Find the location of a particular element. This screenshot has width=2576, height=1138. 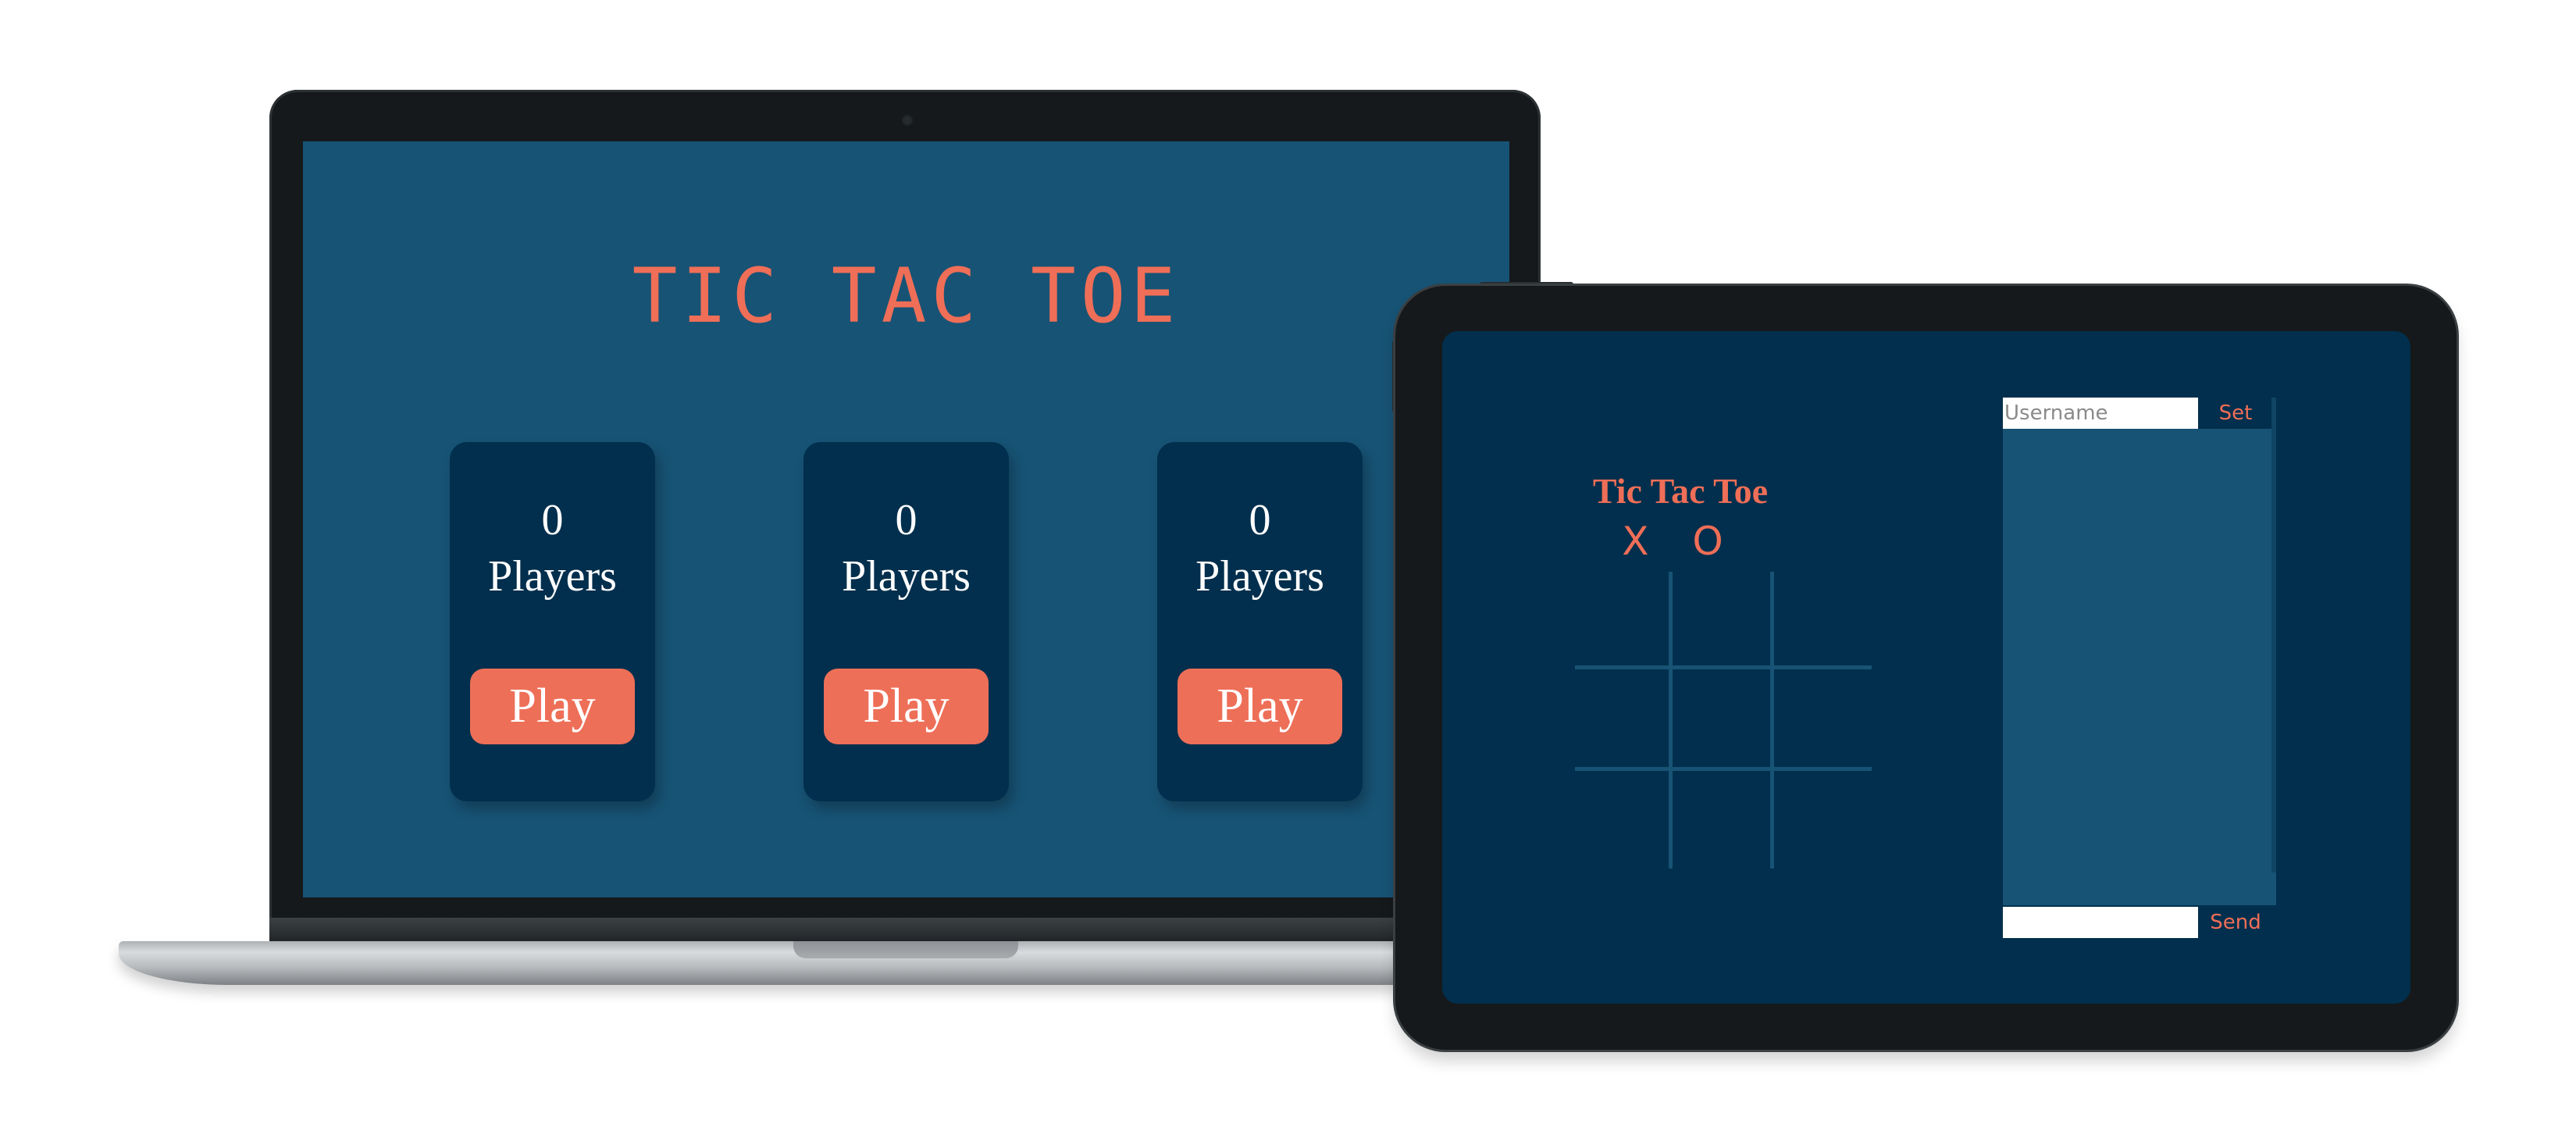

webcam-icon is located at coordinates (907, 120).